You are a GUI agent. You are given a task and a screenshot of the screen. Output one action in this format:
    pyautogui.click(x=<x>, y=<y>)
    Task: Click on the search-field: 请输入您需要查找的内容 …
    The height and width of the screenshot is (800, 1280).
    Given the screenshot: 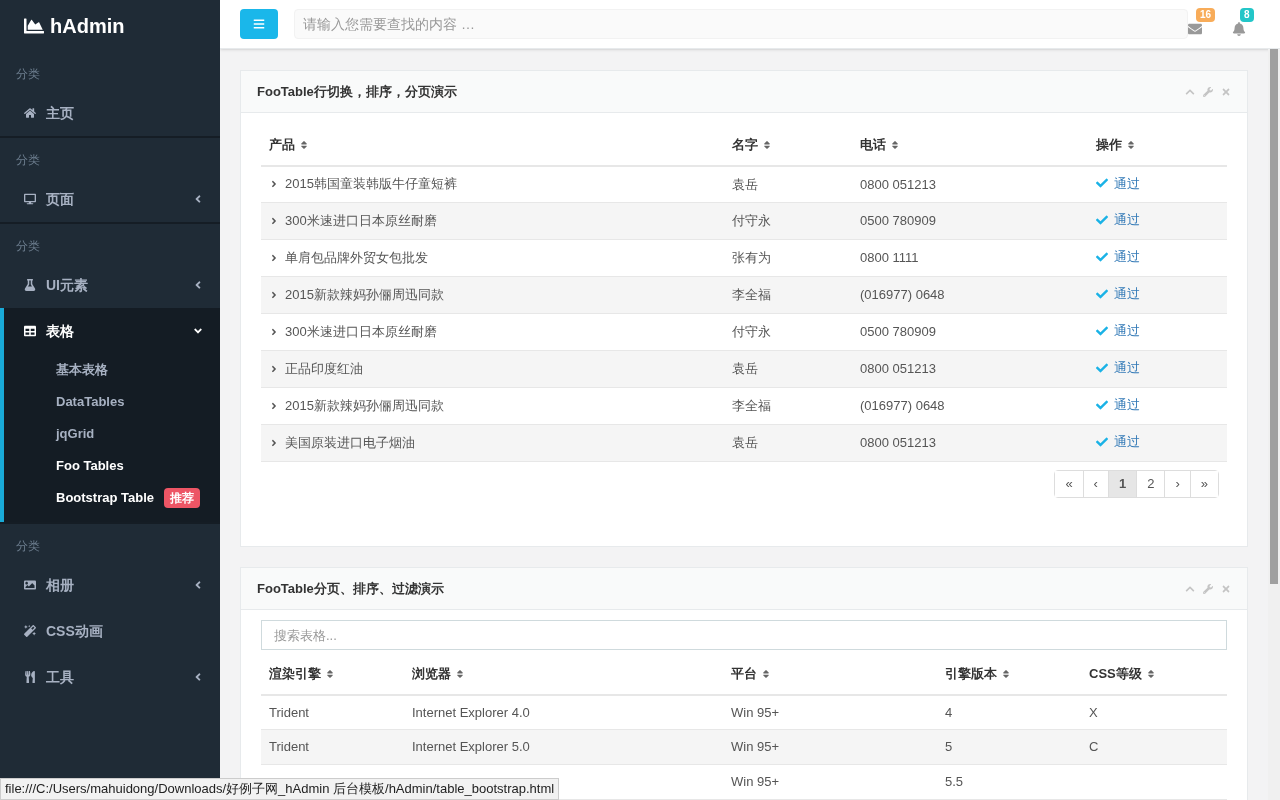 What is the action you would take?
    pyautogui.click(x=741, y=24)
    